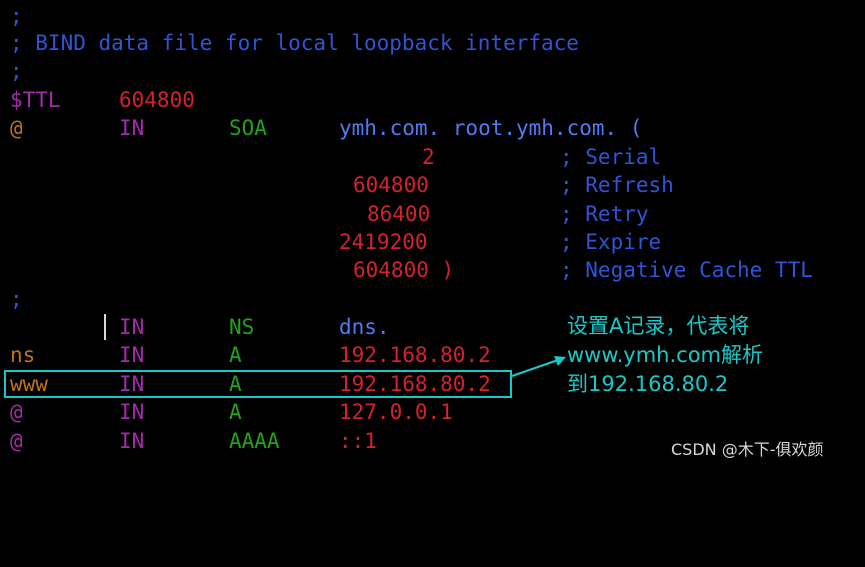  I want to click on annotation-line: www.ymh.com解析, so click(665, 355).